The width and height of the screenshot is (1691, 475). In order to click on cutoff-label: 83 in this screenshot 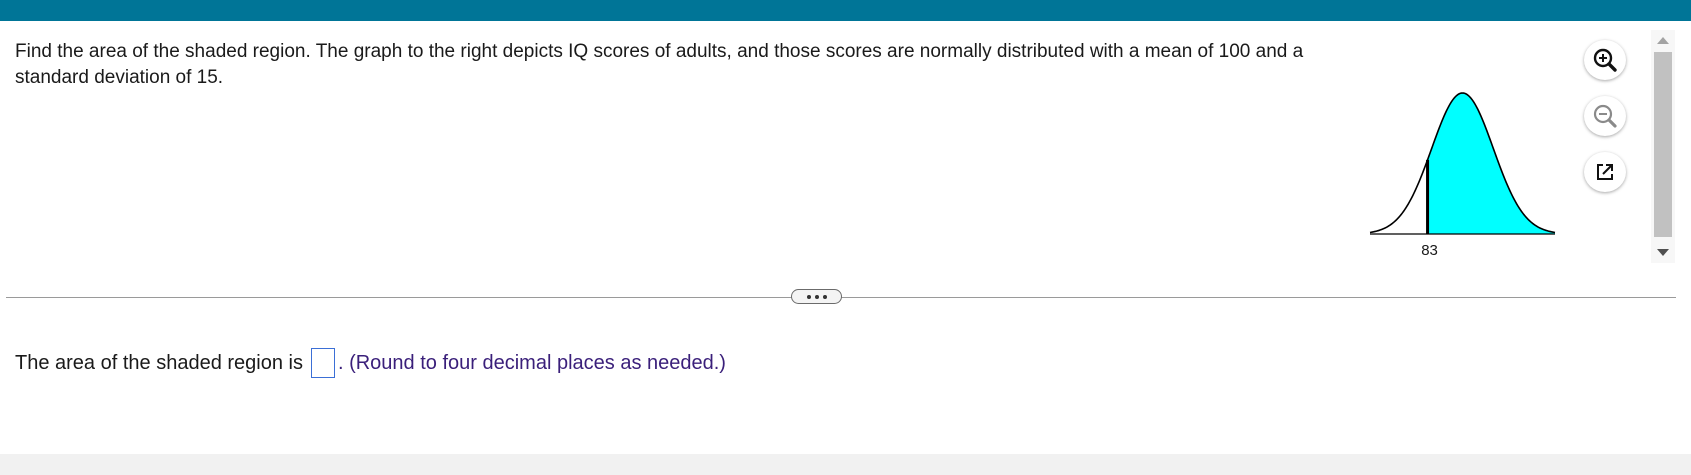, I will do `click(1429, 250)`.